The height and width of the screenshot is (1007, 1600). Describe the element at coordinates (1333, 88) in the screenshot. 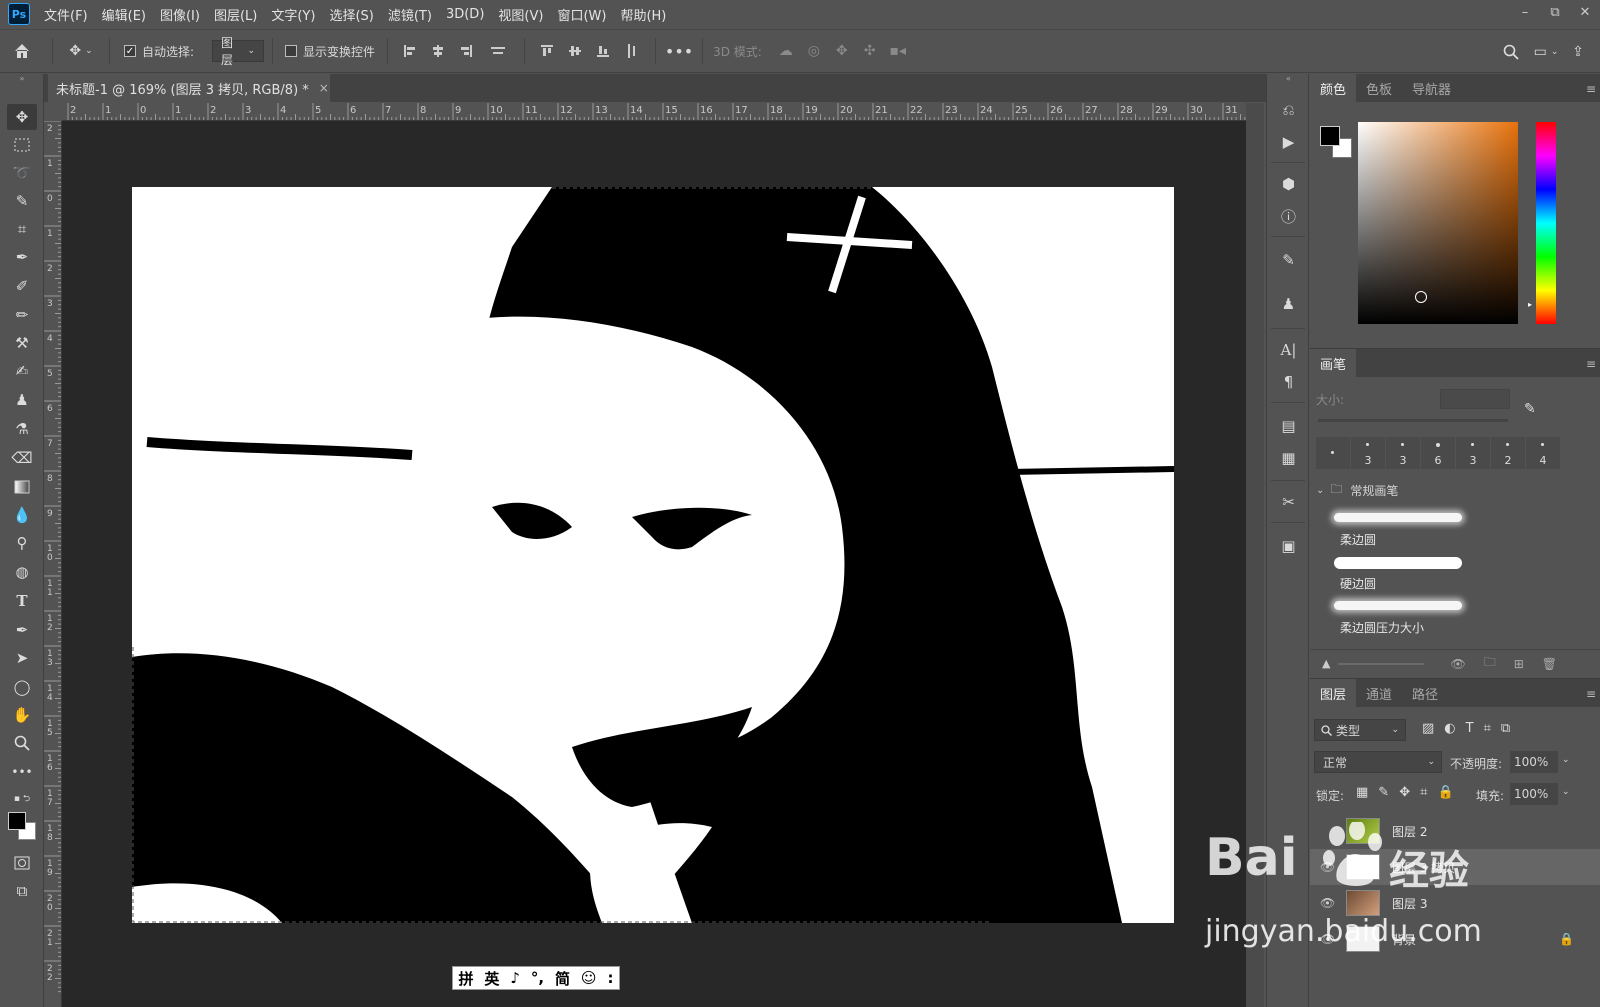

I see `tab-color: 颜色` at that location.